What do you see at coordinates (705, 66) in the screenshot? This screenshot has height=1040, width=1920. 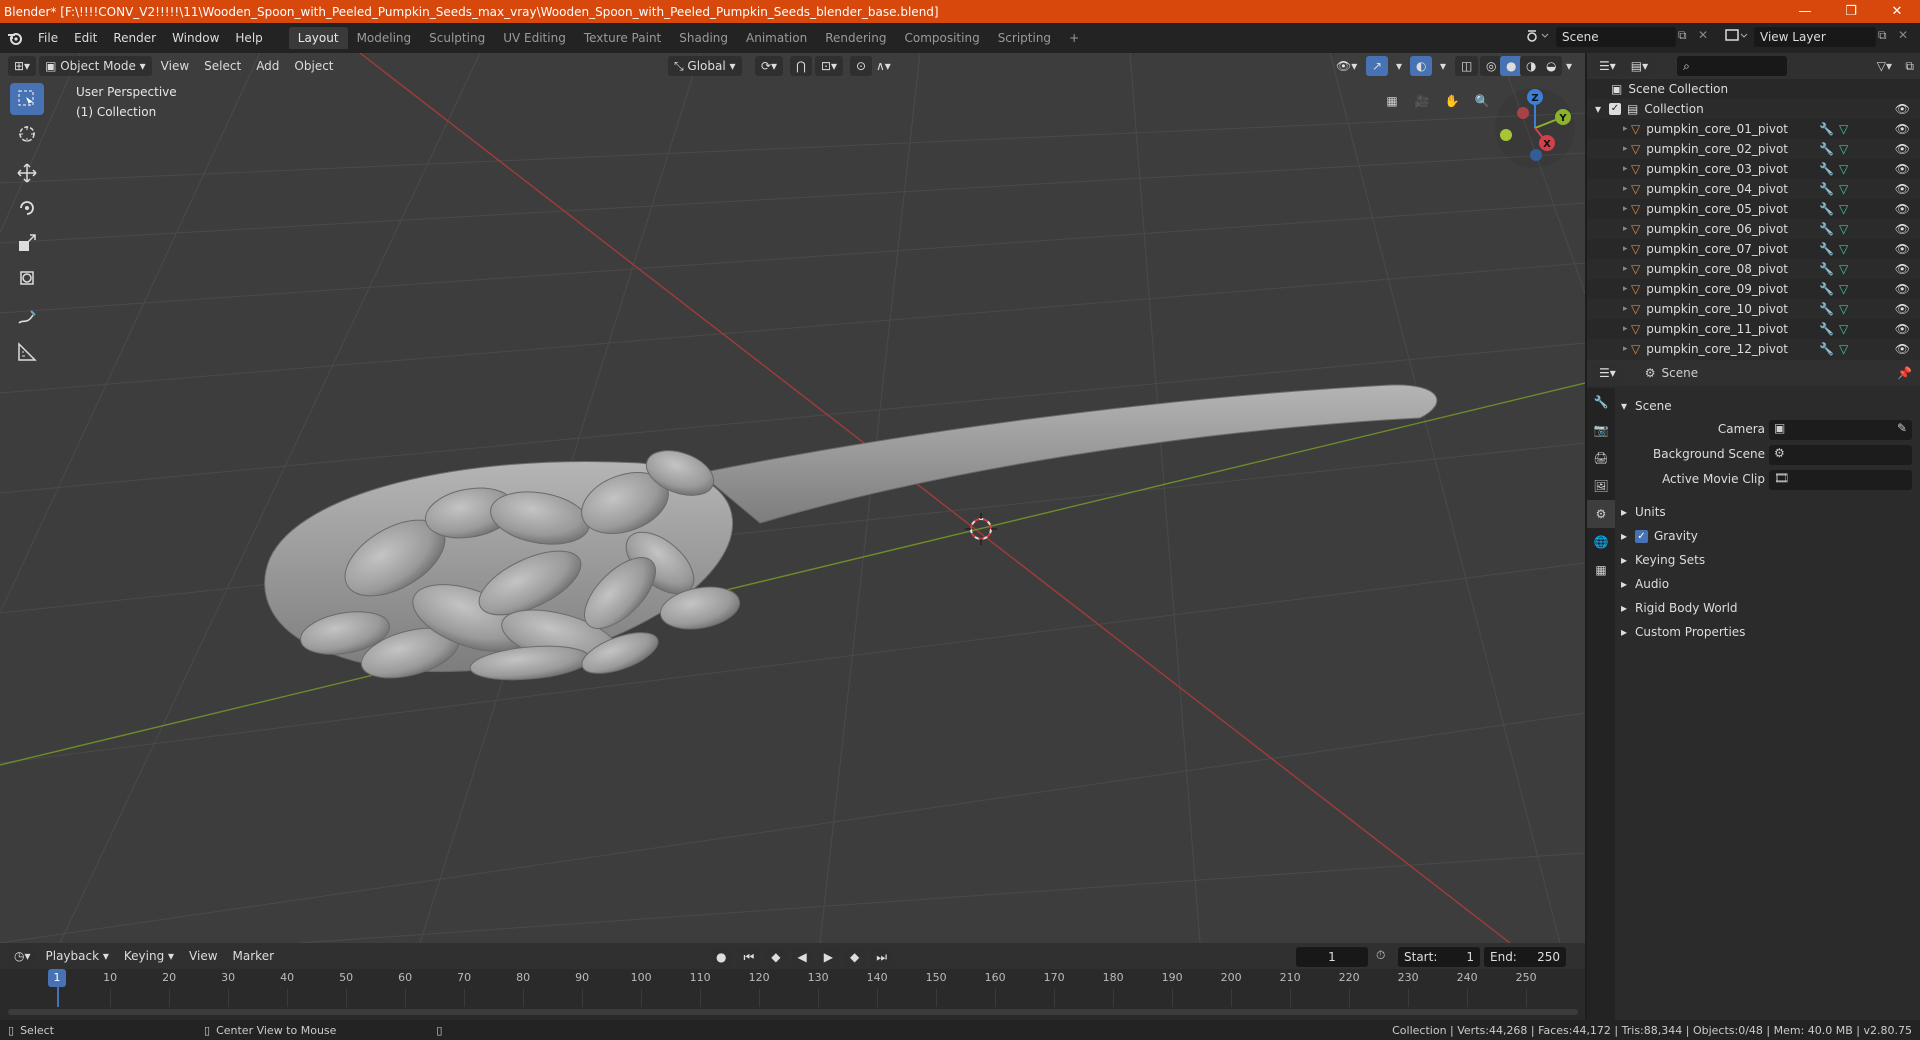 I see `transform-orientation-dropdown: ⤡ Global ▾` at bounding box center [705, 66].